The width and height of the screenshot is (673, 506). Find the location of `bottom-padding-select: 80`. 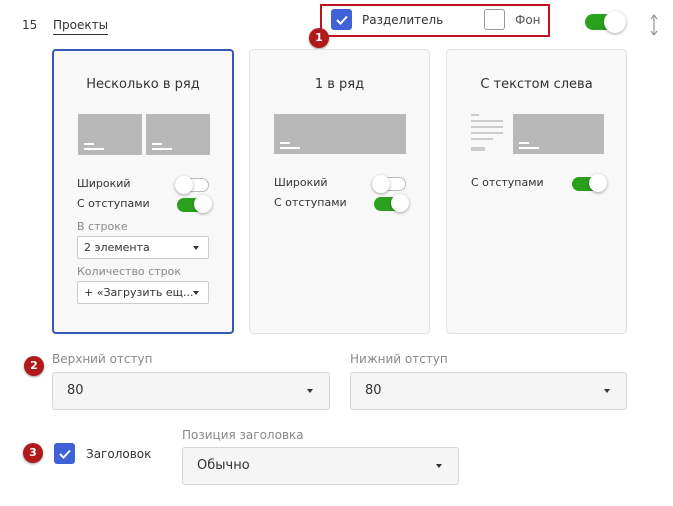

bottom-padding-select: 80 is located at coordinates (488, 391).